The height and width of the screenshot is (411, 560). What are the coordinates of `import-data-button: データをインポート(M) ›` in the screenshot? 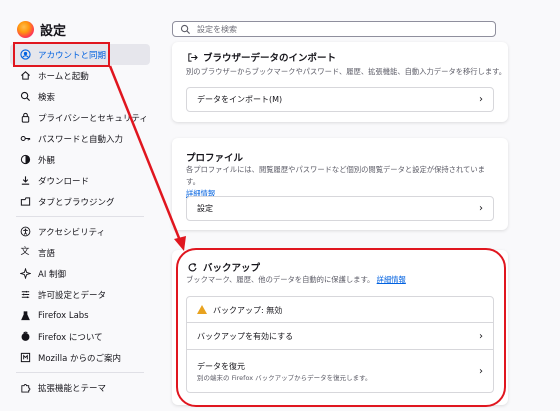 It's located at (340, 99).